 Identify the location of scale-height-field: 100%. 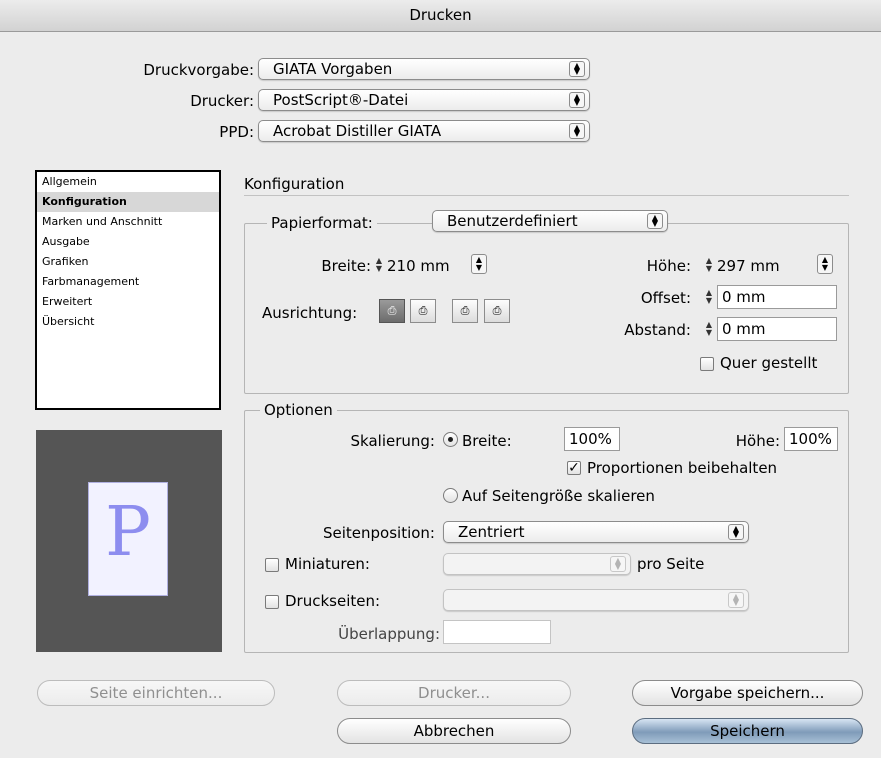
(811, 439).